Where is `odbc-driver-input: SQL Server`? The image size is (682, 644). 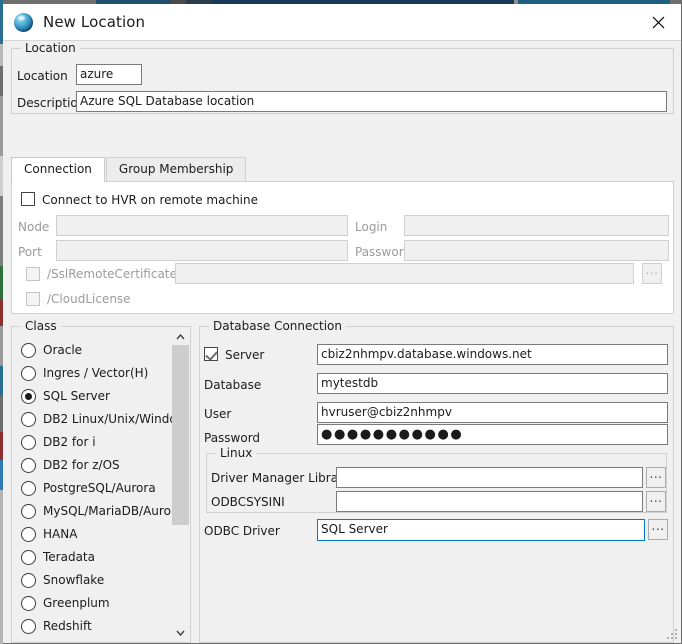
odbc-driver-input: SQL Server is located at coordinates (481, 530).